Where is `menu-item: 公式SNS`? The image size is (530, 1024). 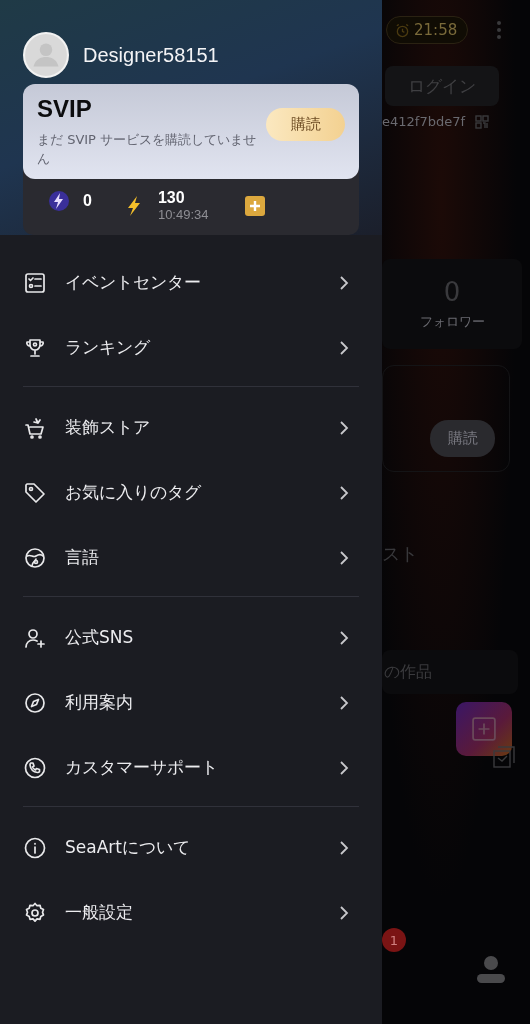
menu-item: 公式SNS is located at coordinates (191, 637).